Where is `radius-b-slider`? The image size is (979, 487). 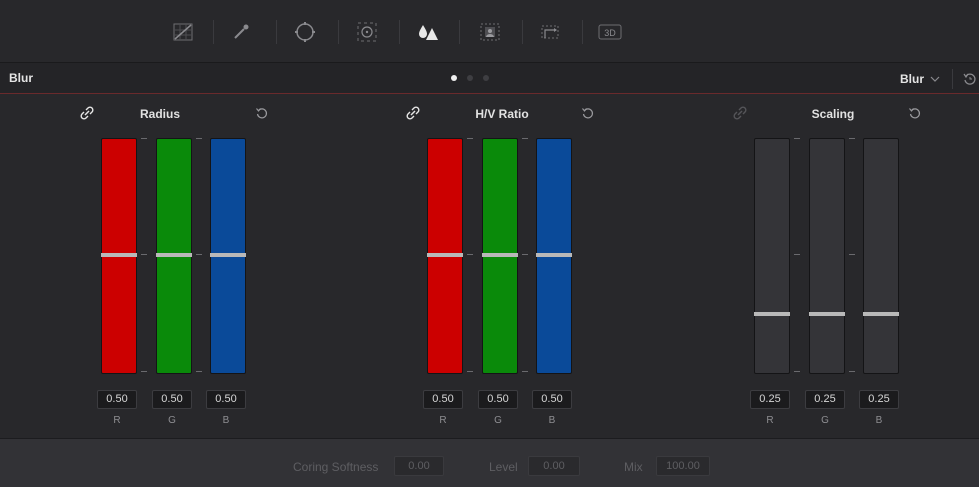
radius-b-slider is located at coordinates (228, 256).